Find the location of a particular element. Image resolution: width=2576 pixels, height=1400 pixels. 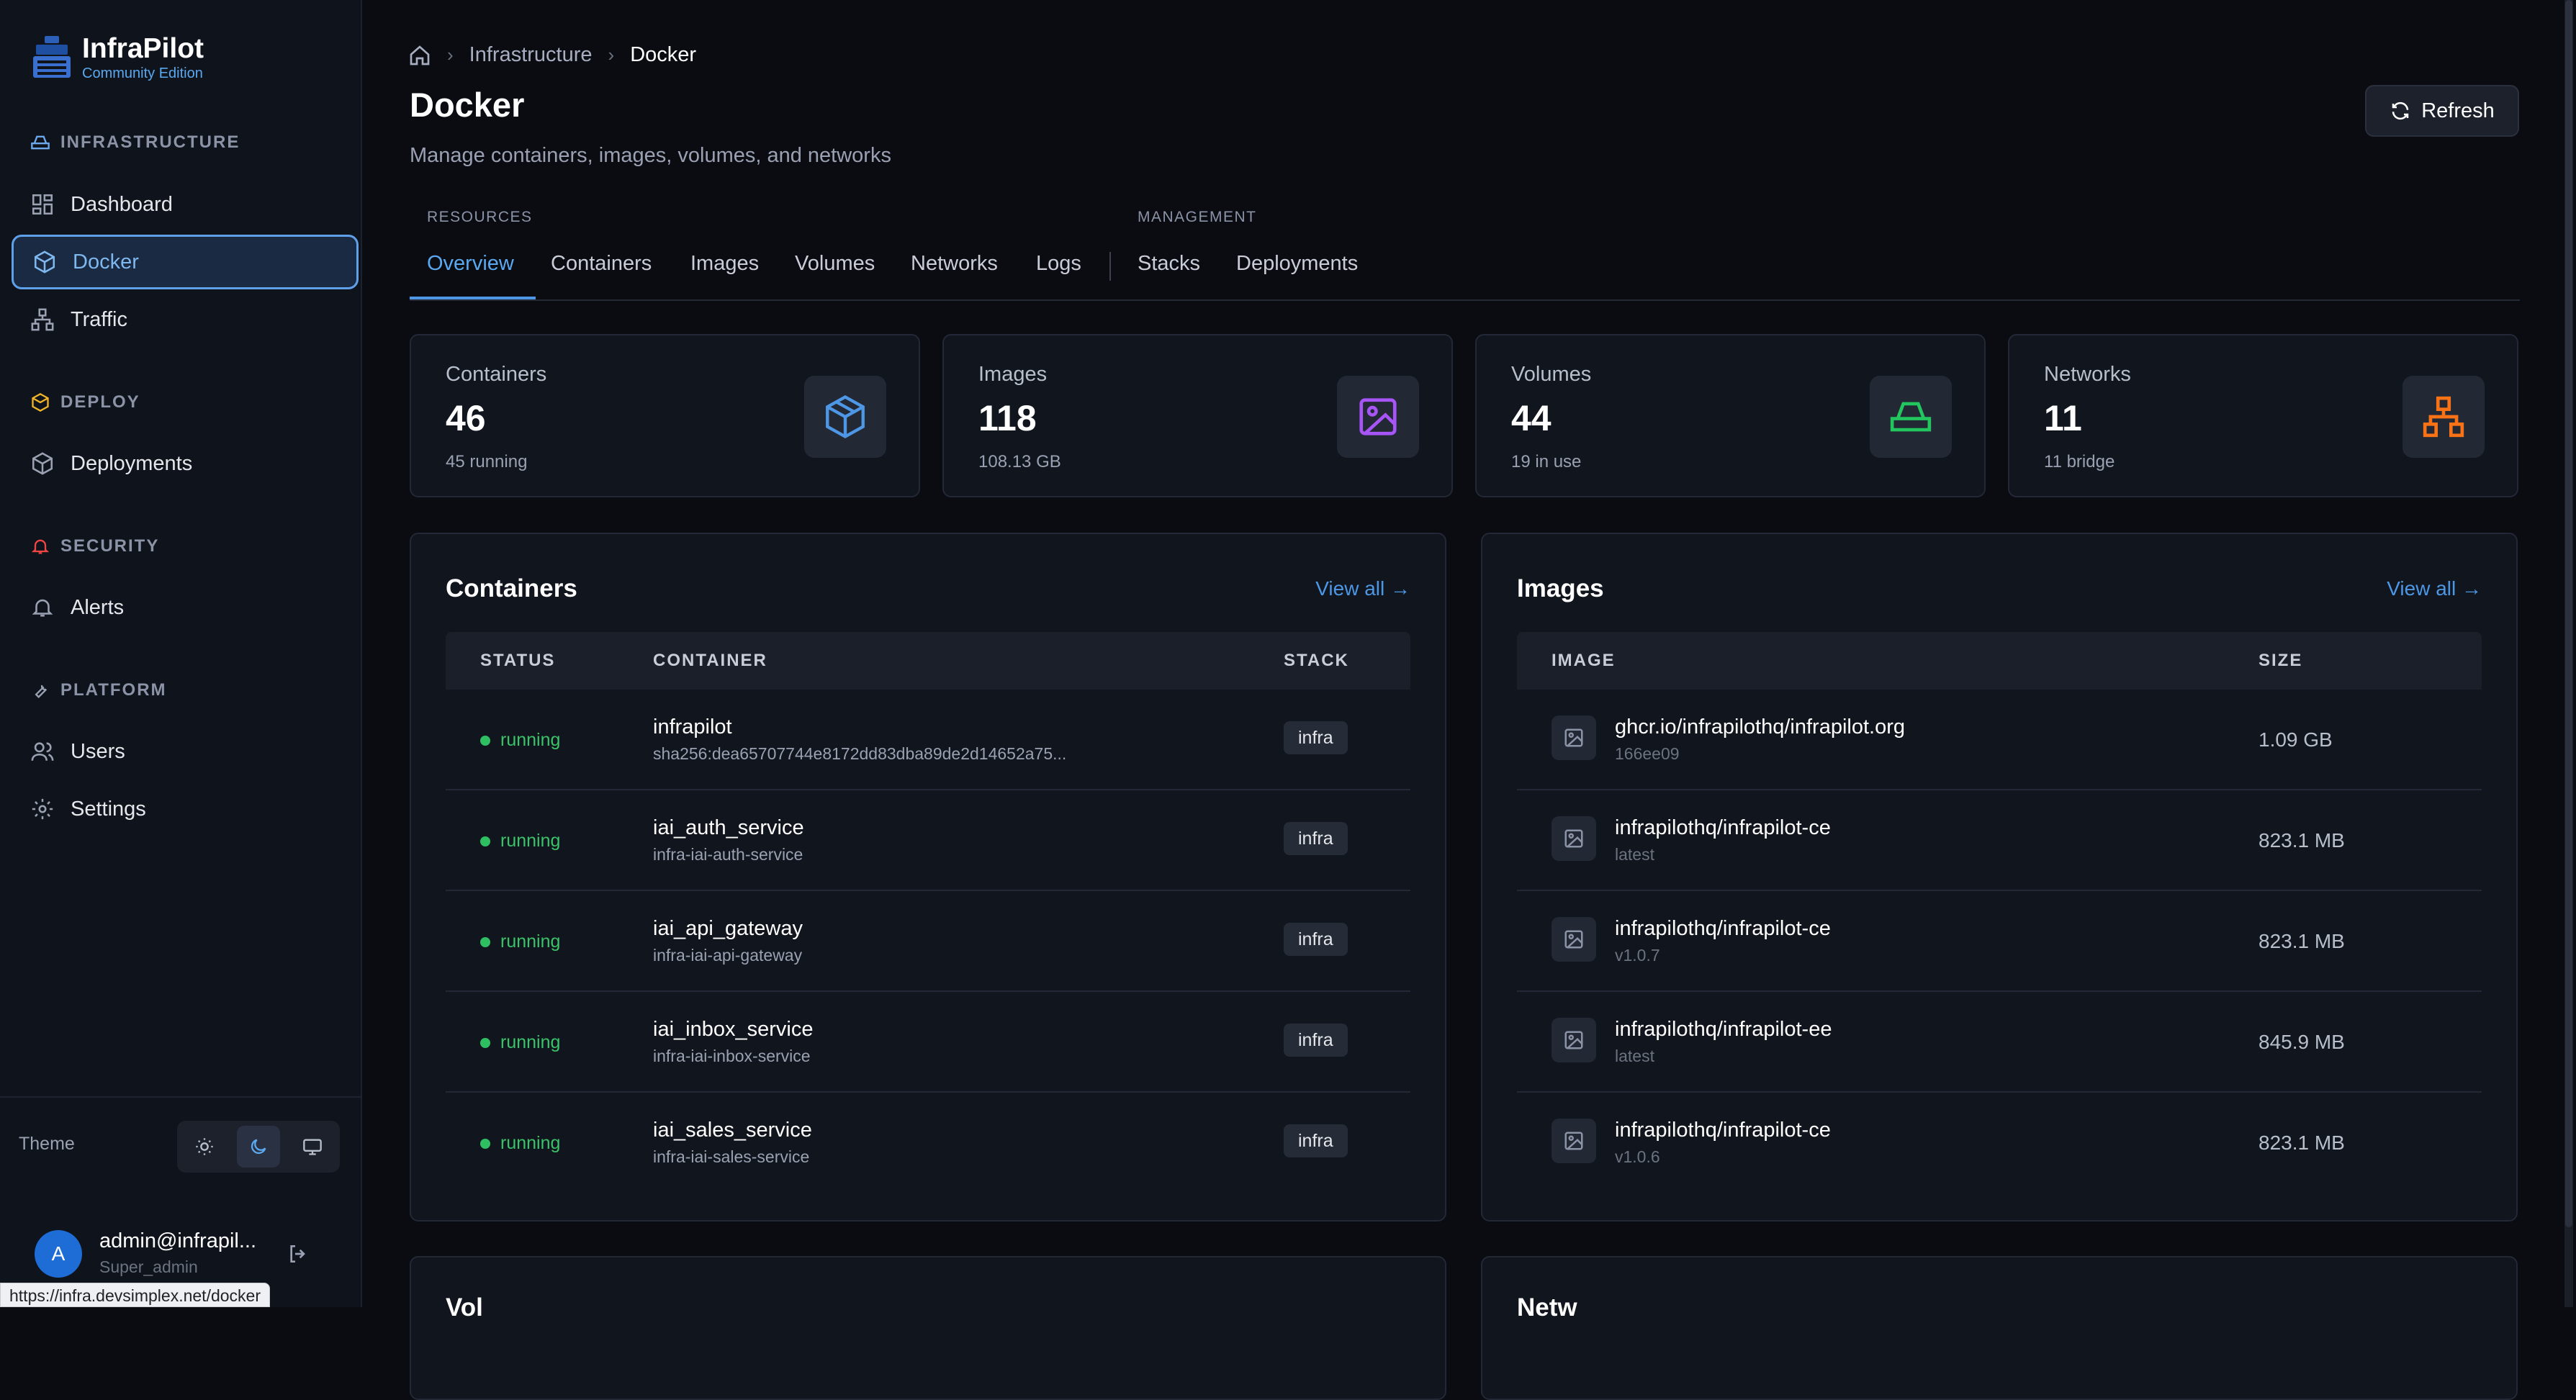

theme-toggle is located at coordinates (258, 1147).